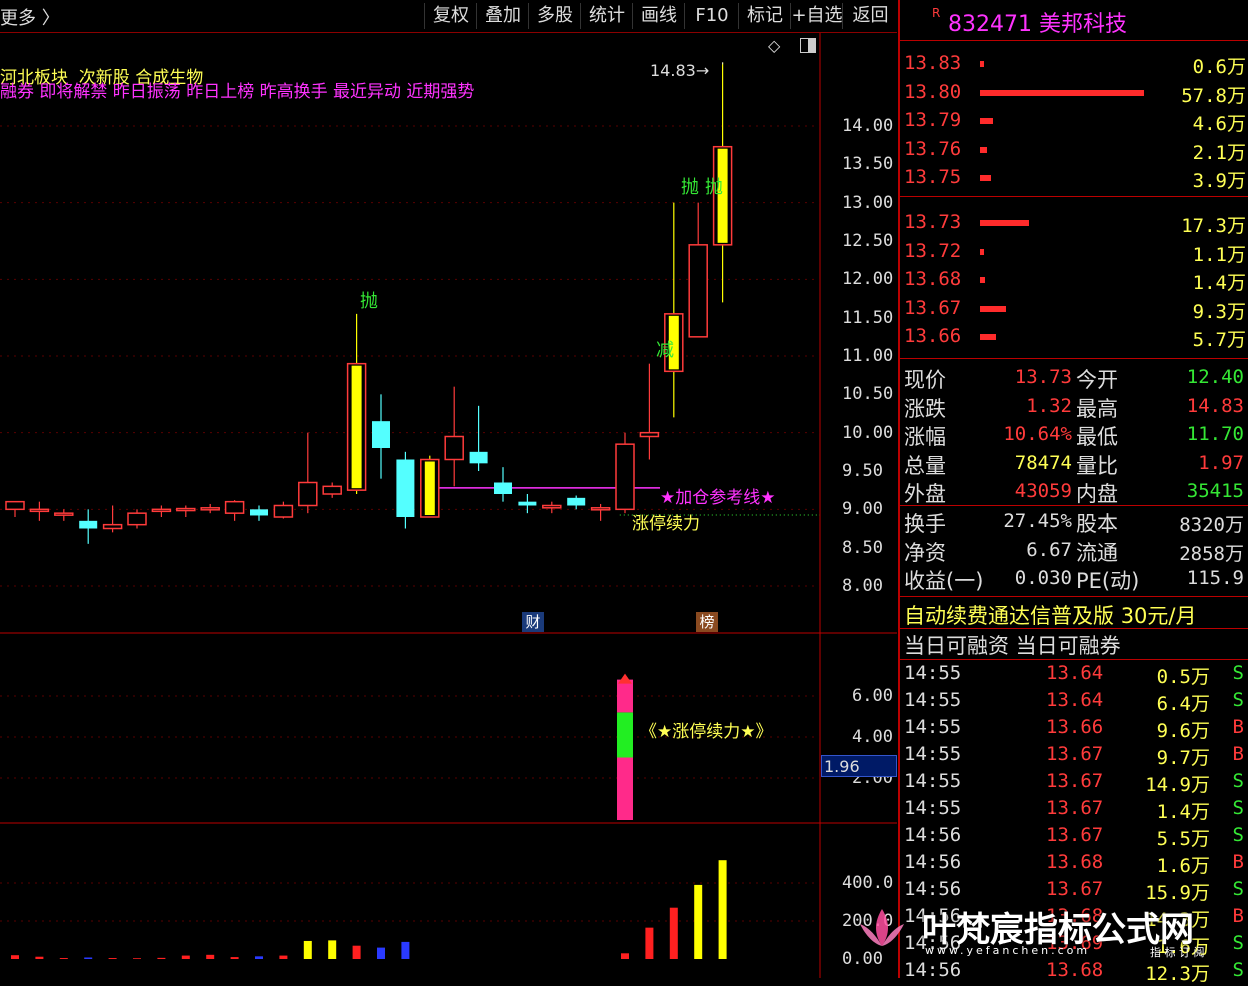  Describe the element at coordinates (1219, 283) in the screenshot. I see `buy-order-volume: 1.4万` at that location.